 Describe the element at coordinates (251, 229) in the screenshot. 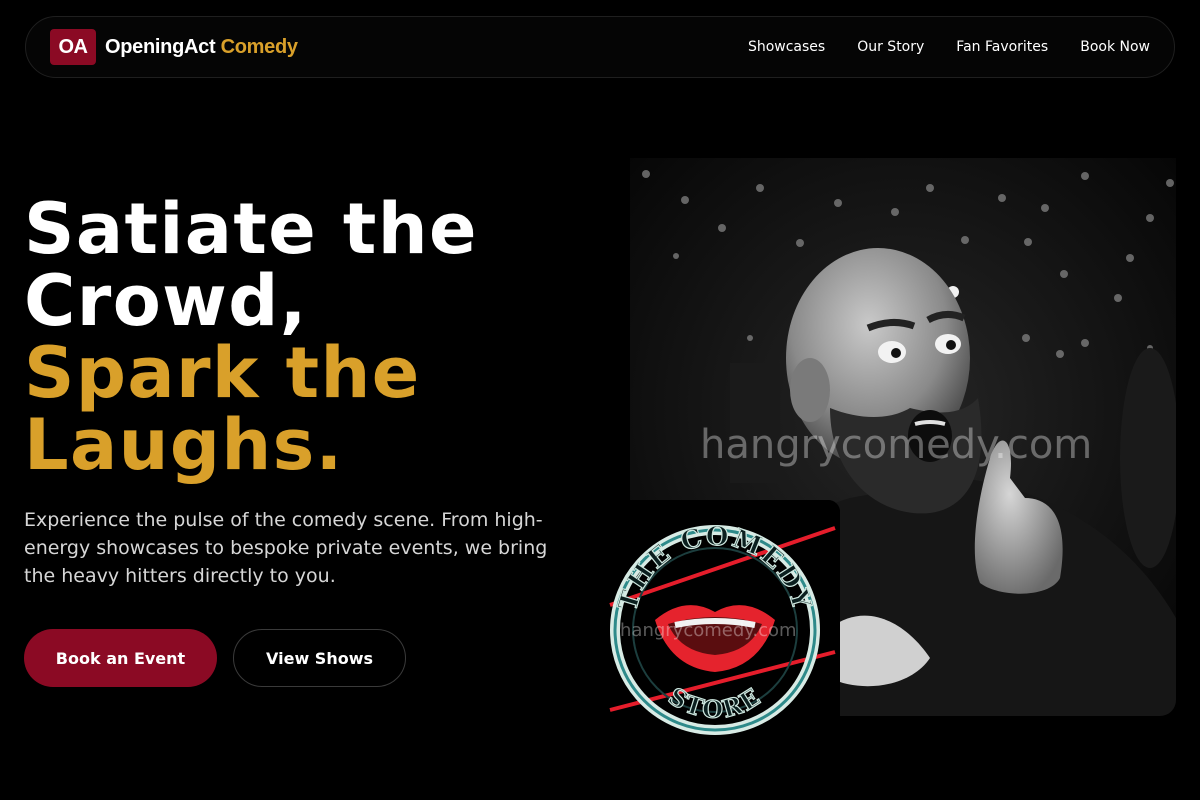

I see `headline-line-1: Satiate the` at that location.